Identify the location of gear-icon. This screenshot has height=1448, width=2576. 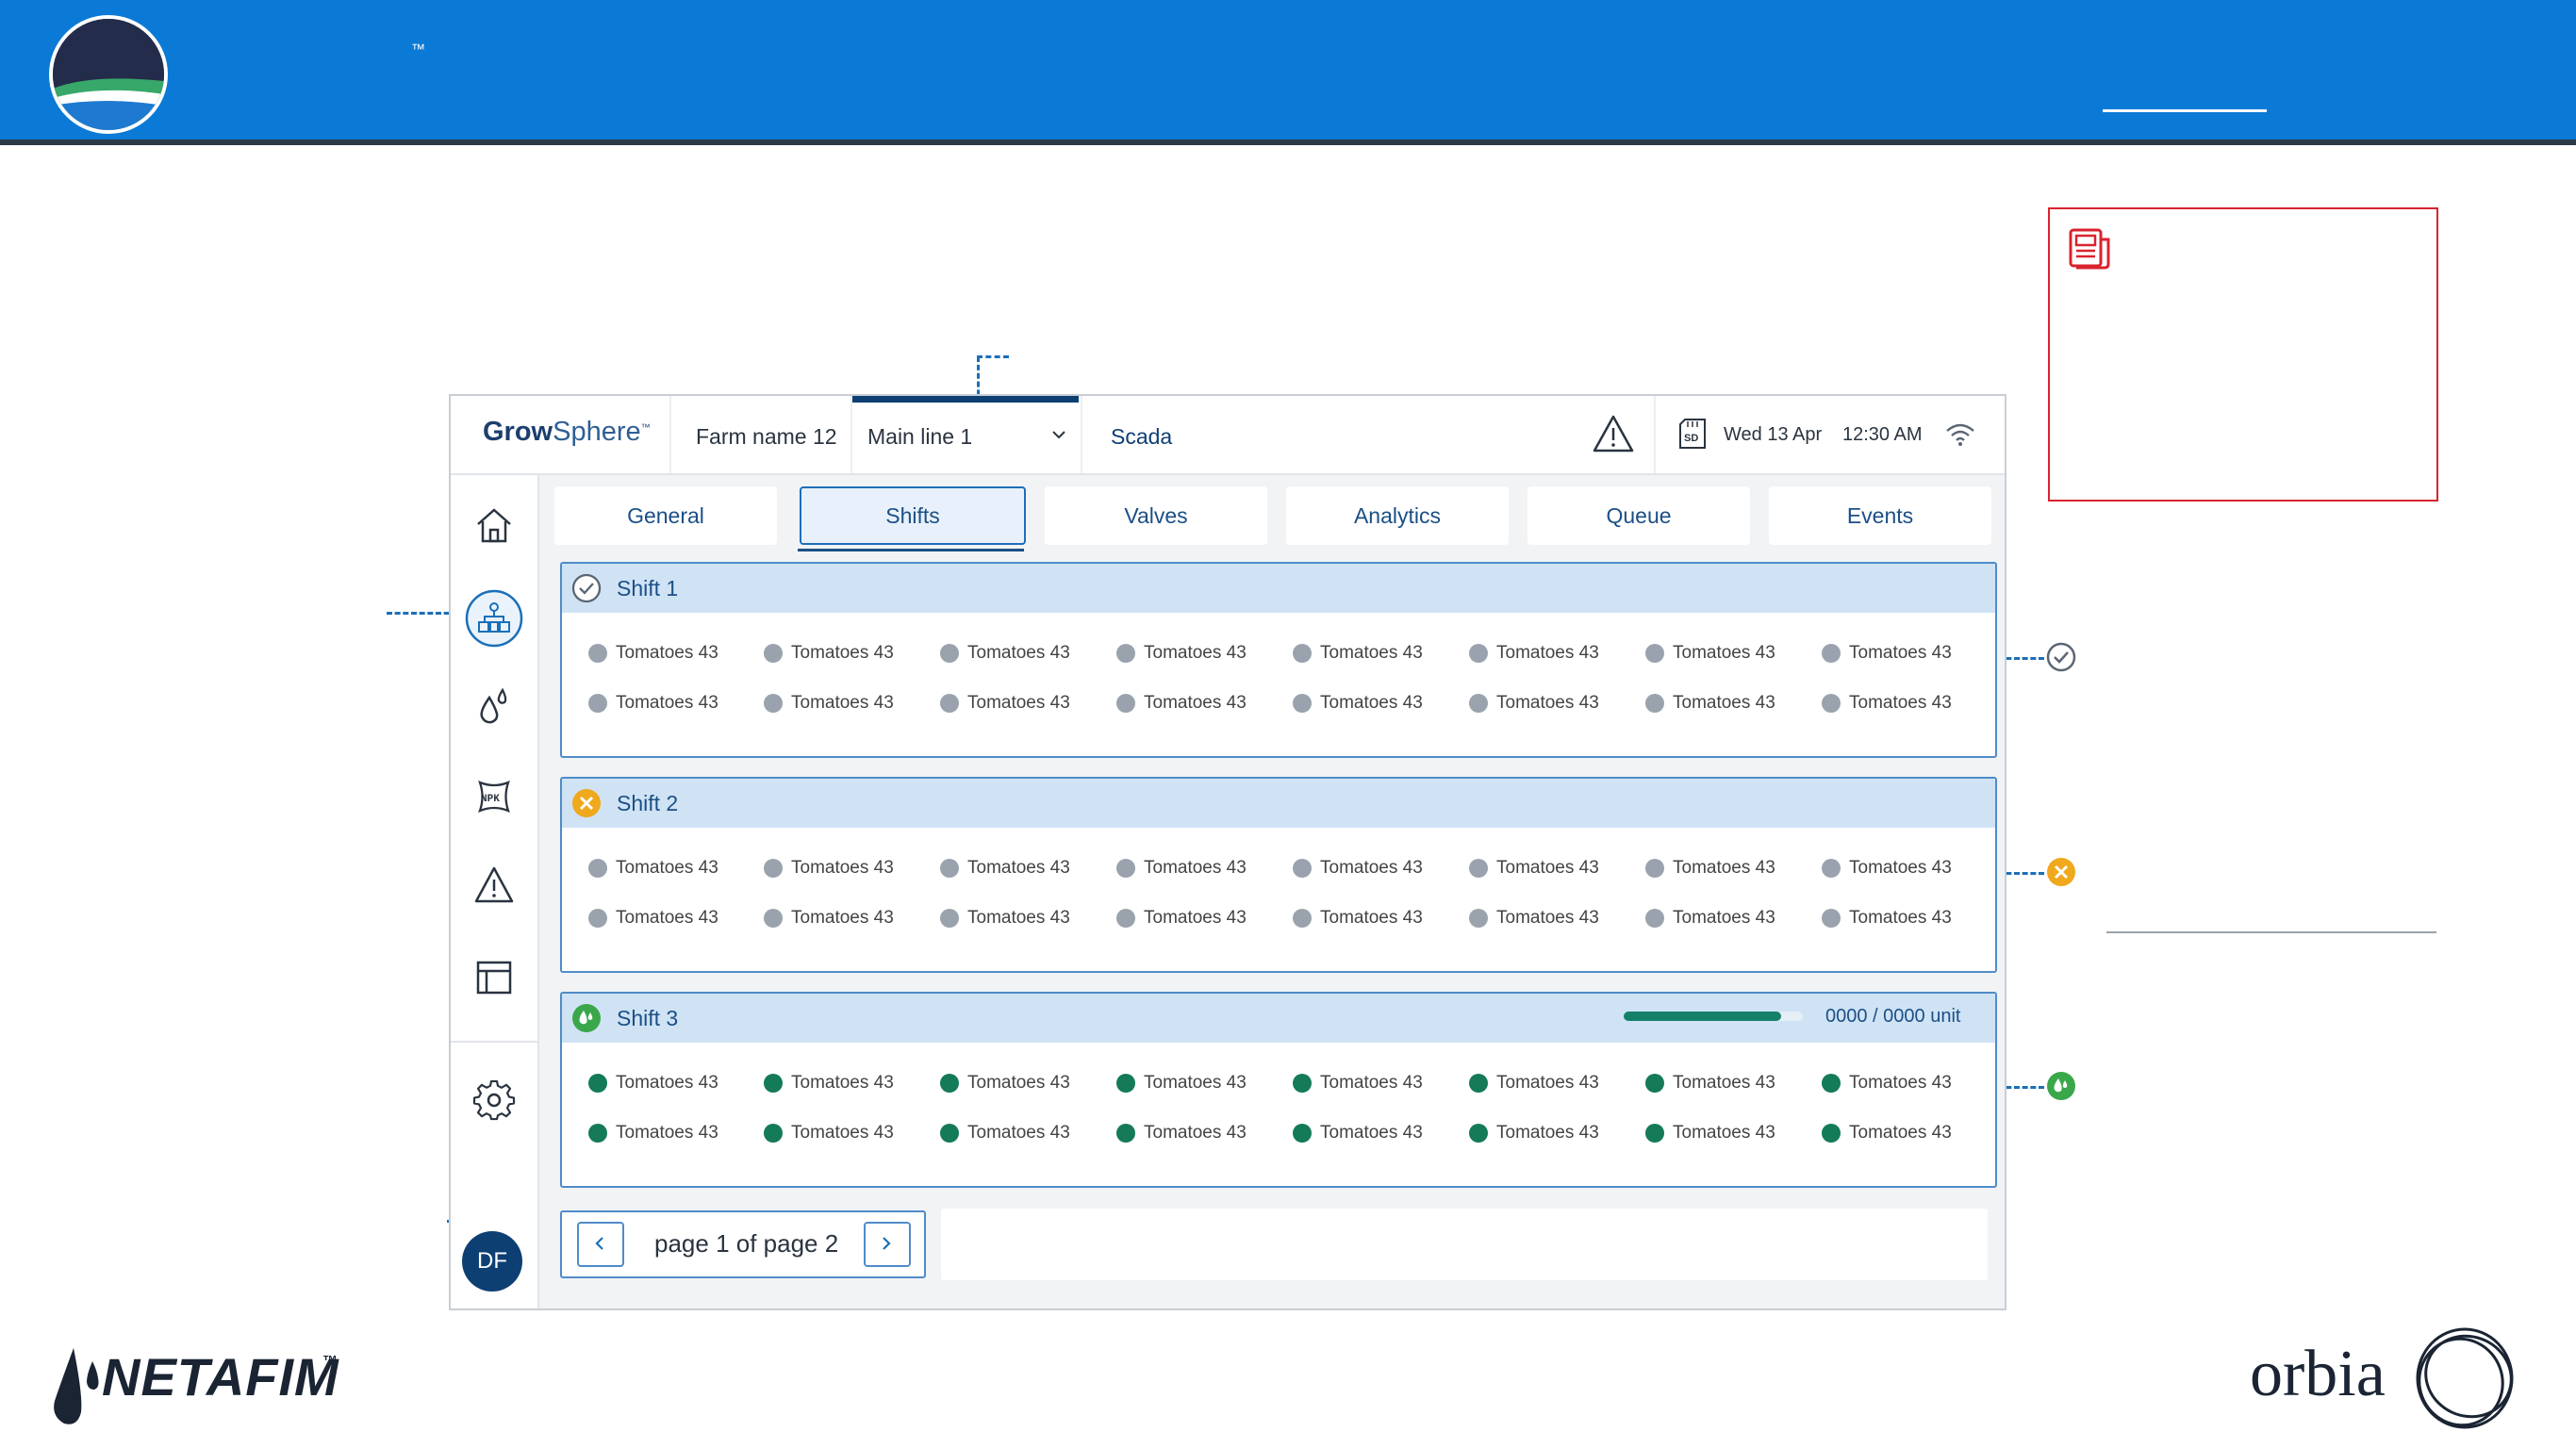
(494, 1100).